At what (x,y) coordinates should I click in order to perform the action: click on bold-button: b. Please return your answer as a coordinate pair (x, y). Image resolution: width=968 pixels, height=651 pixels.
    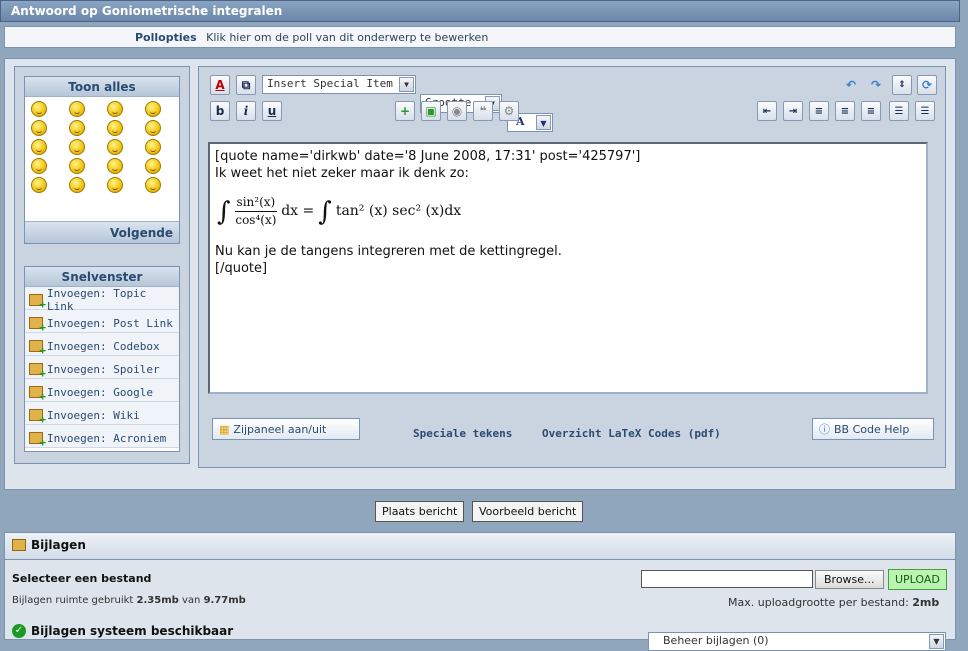
    Looking at the image, I should click on (220, 111).